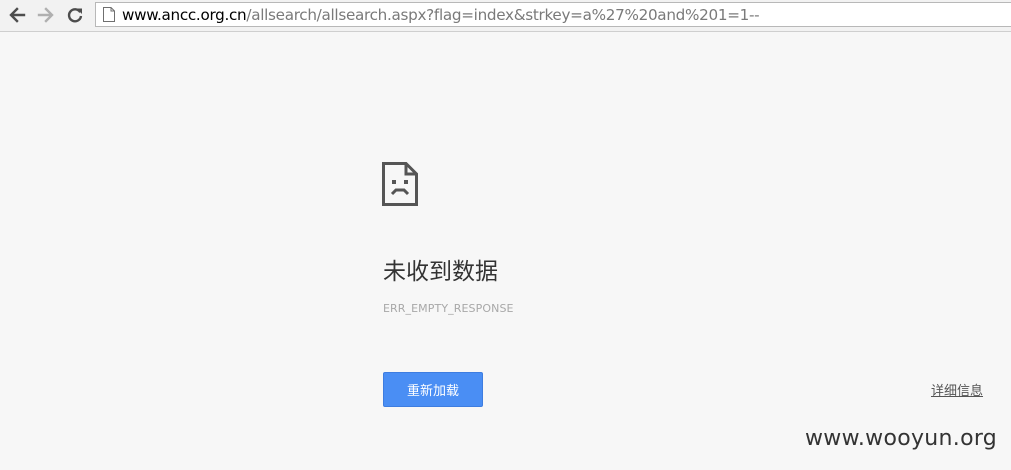 This screenshot has width=1011, height=470. Describe the element at coordinates (400, 184) in the screenshot. I see `sad-page-icon` at that location.